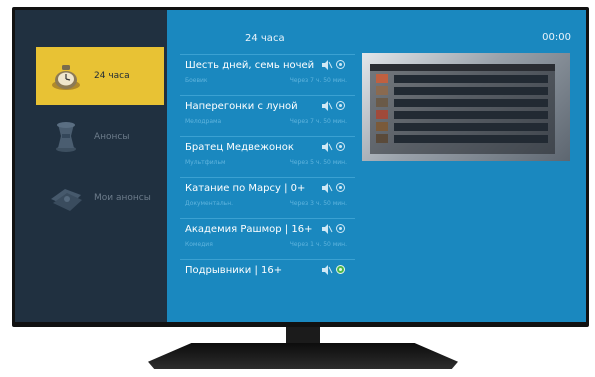 The image size is (595, 377). Describe the element at coordinates (234, 270) in the screenshot. I see `program-title: Подрывники | 16+` at that location.